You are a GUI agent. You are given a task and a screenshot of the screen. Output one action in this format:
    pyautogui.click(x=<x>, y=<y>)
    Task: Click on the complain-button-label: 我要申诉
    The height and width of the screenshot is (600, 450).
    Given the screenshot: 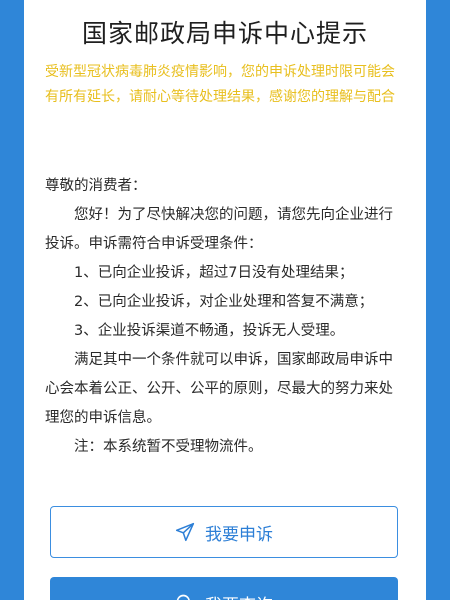 What is the action you would take?
    pyautogui.click(x=239, y=534)
    